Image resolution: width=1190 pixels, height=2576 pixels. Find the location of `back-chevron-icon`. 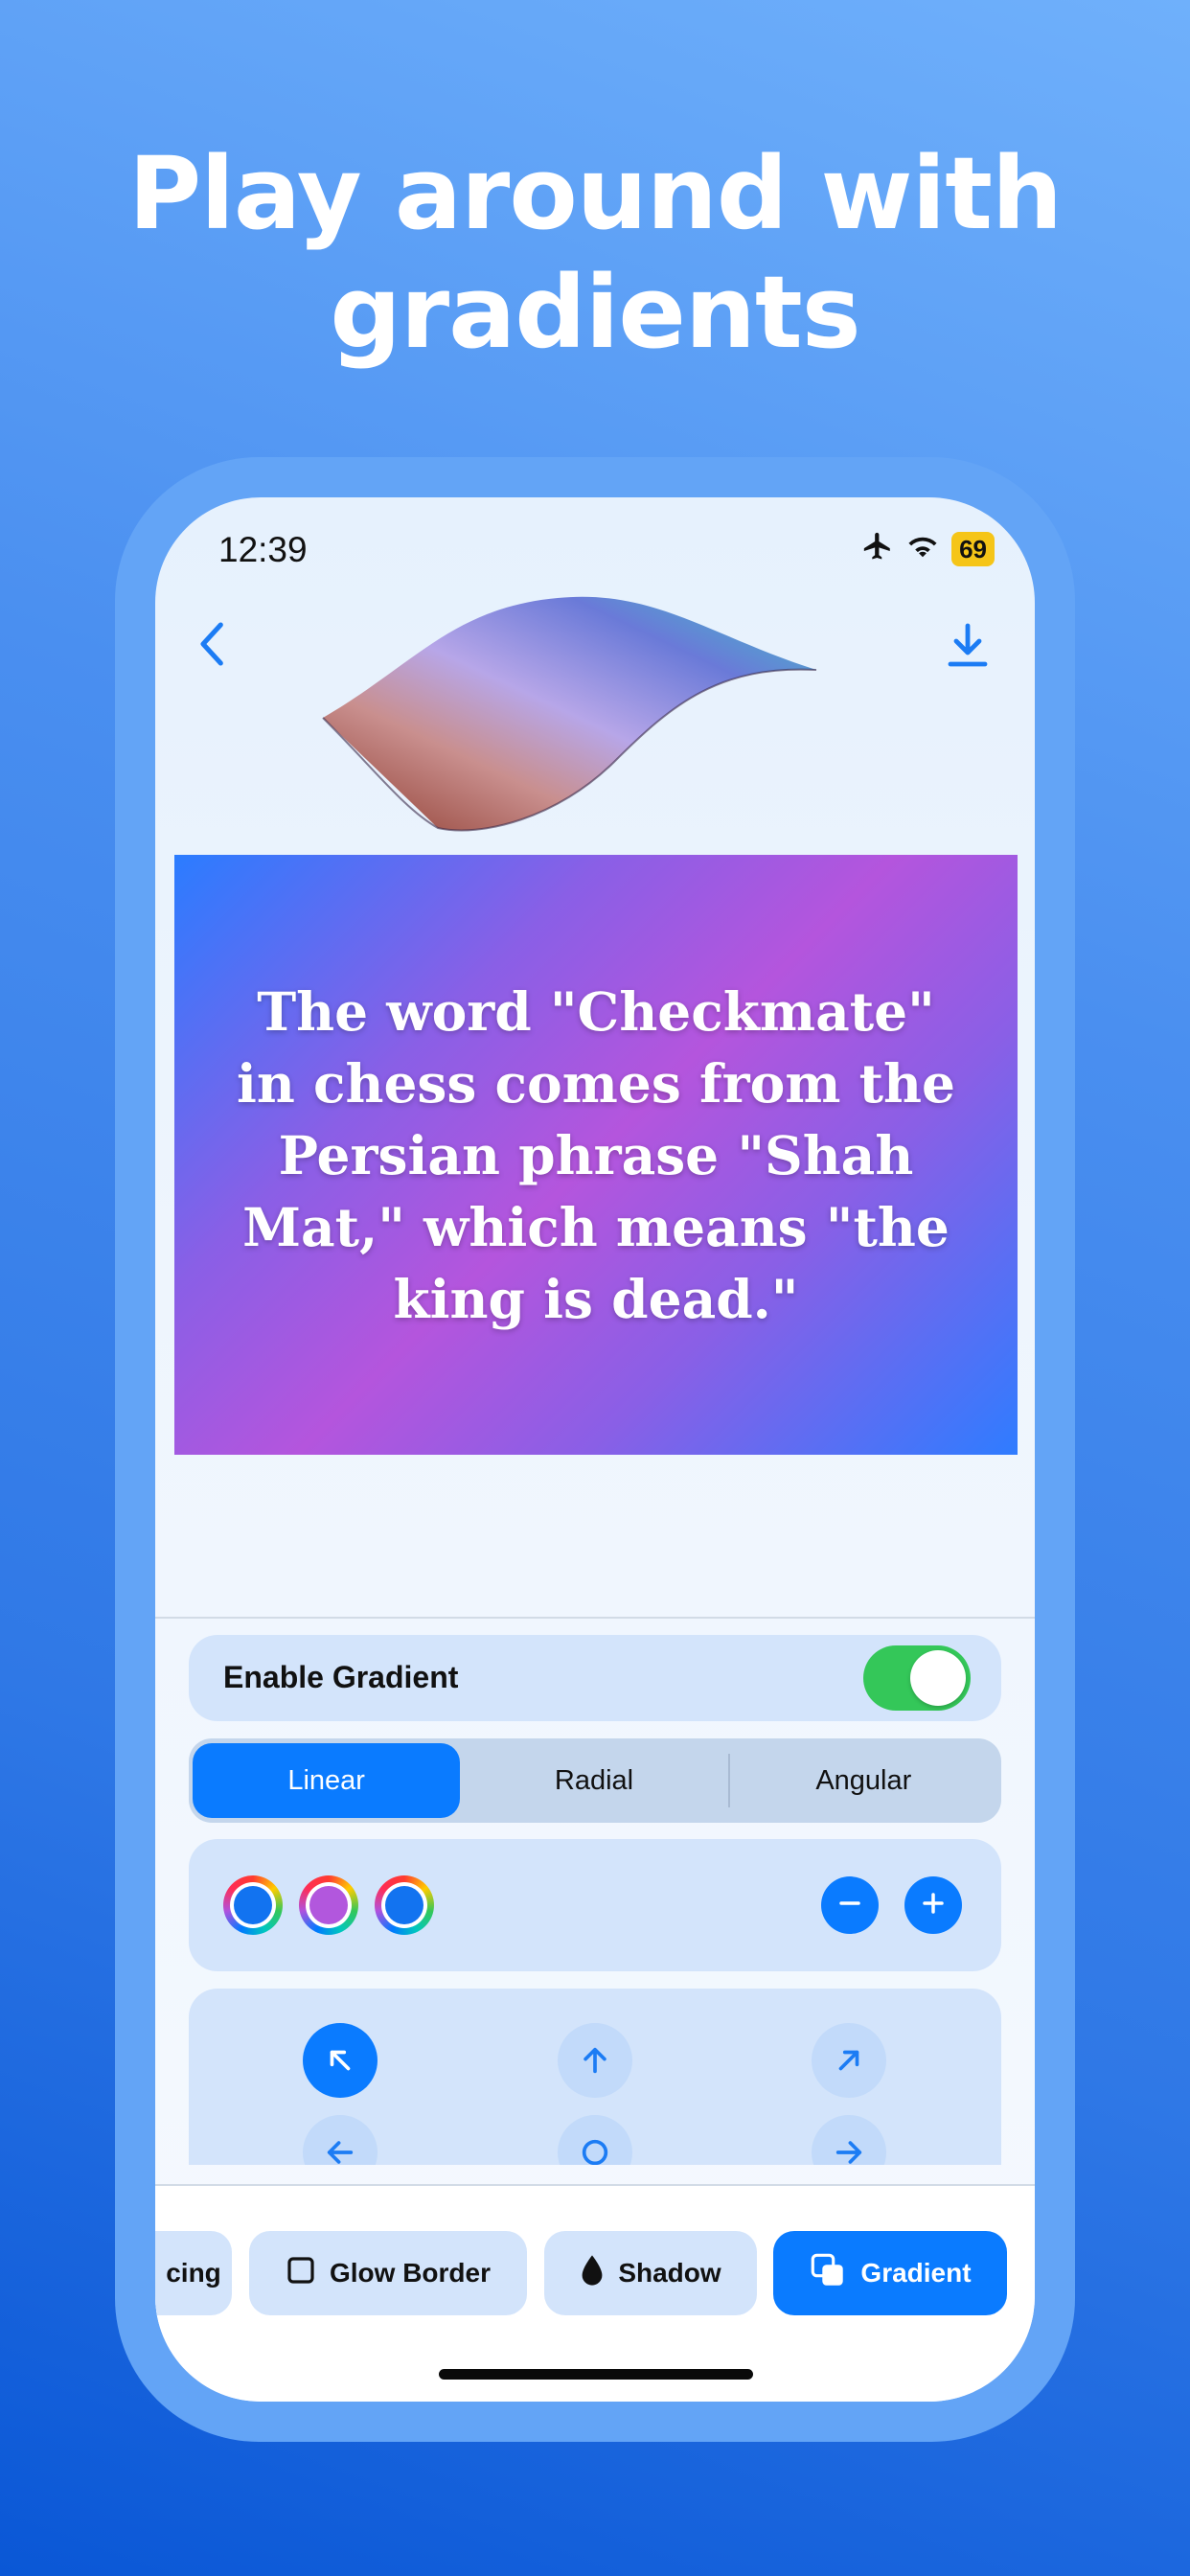

back-chevron-icon is located at coordinates (213, 646).